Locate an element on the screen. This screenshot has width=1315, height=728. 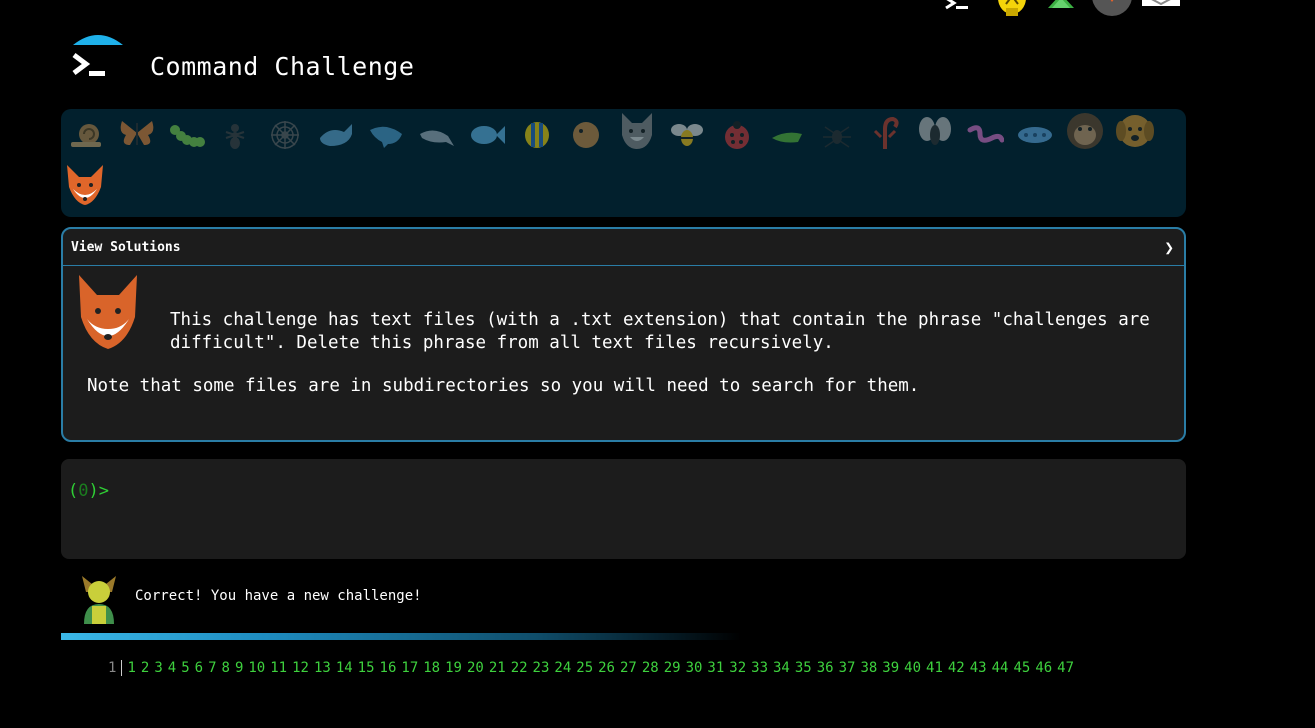
page-link: 29 is located at coordinates (672, 668).